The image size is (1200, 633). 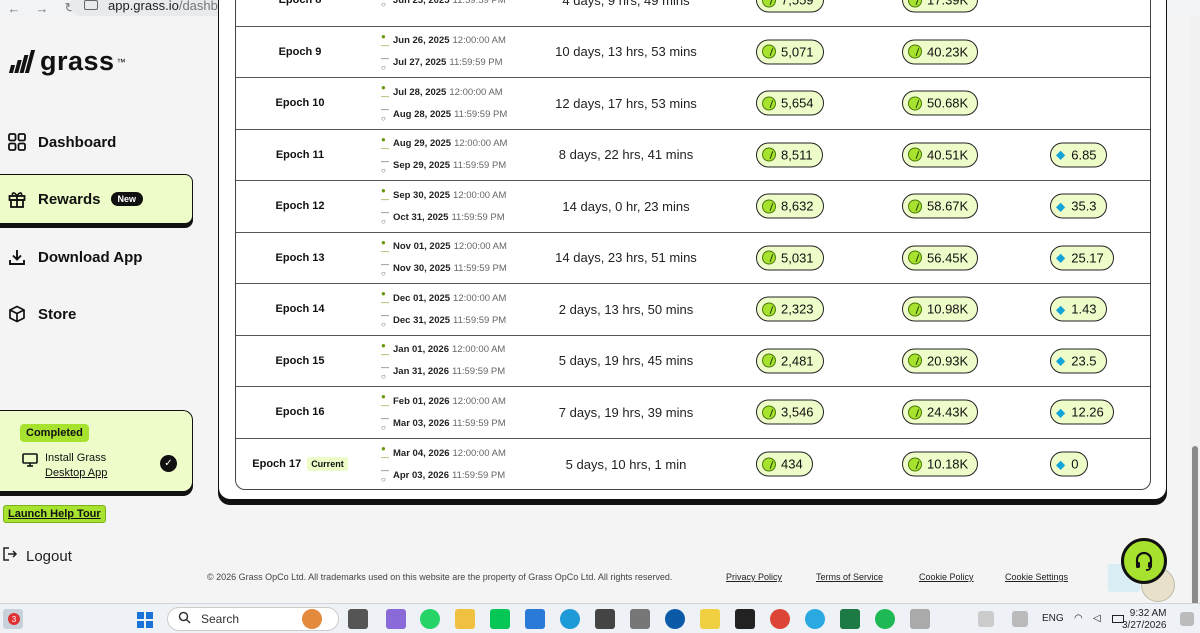 What do you see at coordinates (420, 92) in the screenshot?
I see `start-date: Jul 28, 2025` at bounding box center [420, 92].